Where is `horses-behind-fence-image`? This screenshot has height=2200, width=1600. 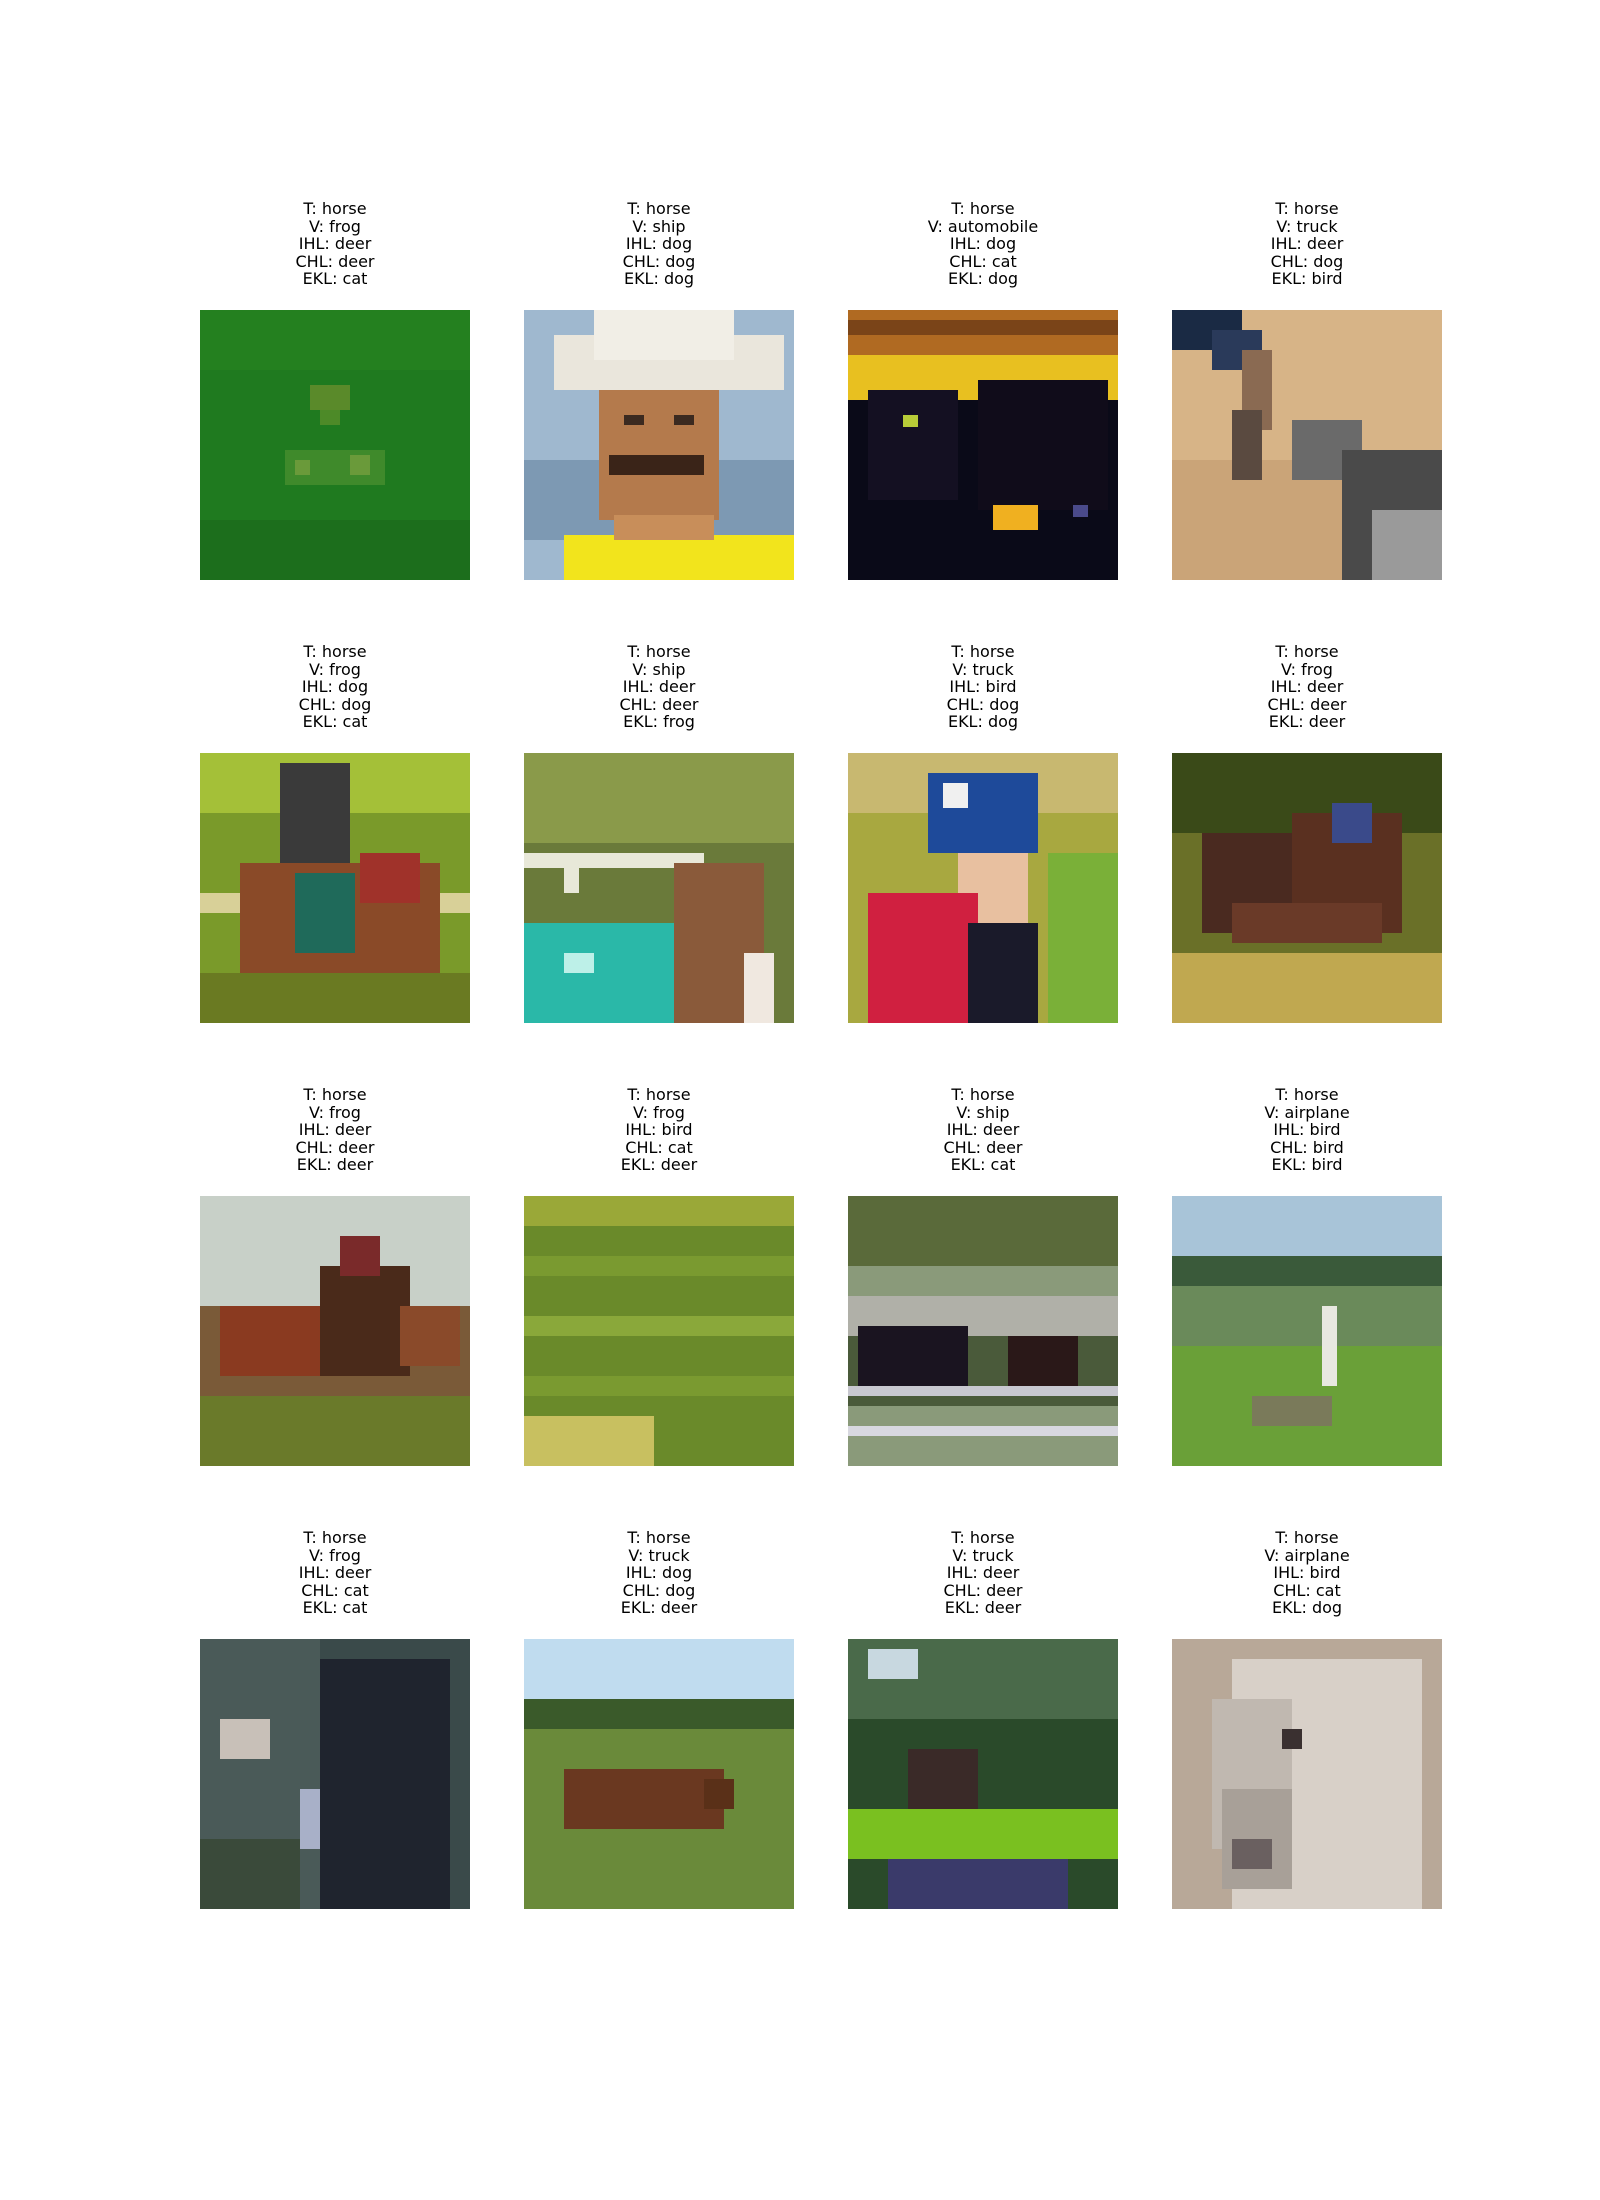
horses-behind-fence-image is located at coordinates (983, 1331).